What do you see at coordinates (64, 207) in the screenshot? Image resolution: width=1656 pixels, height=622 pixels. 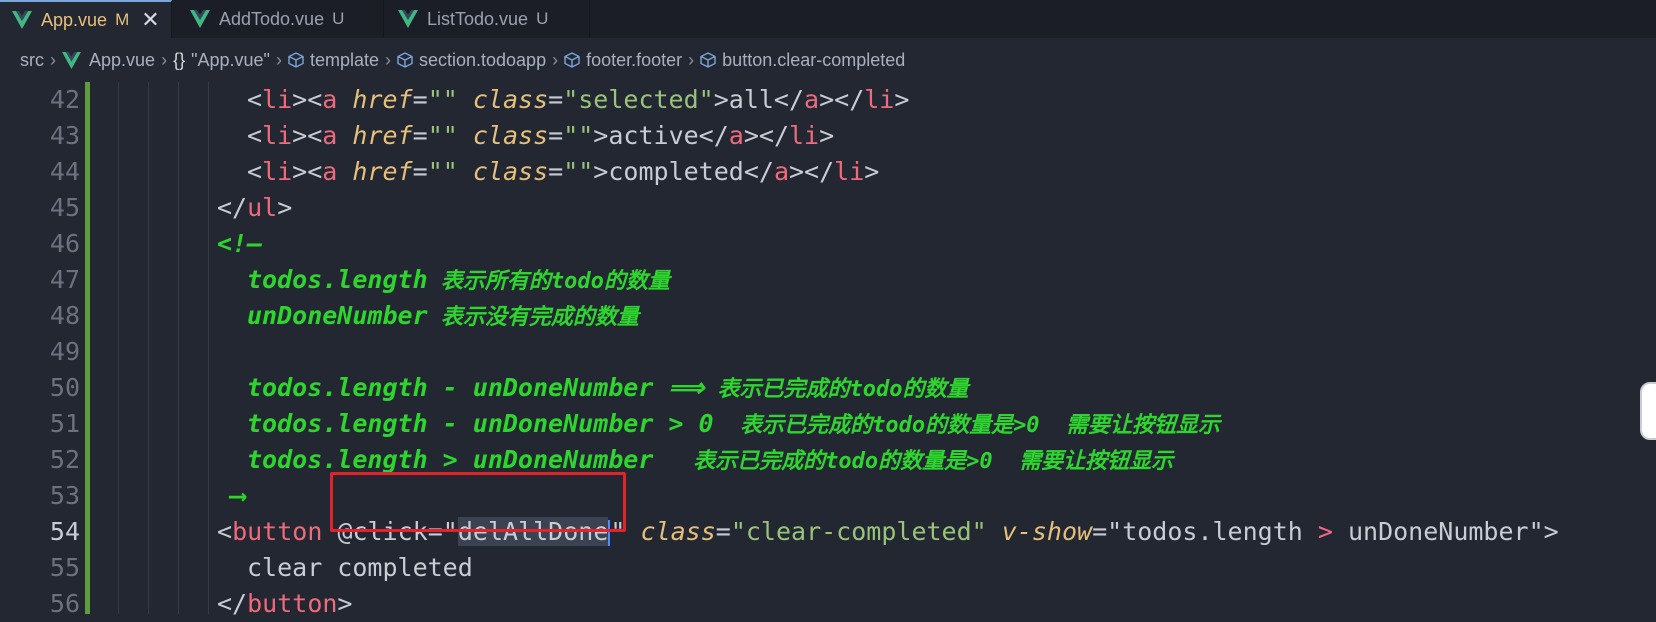 I see `line-number: 45` at bounding box center [64, 207].